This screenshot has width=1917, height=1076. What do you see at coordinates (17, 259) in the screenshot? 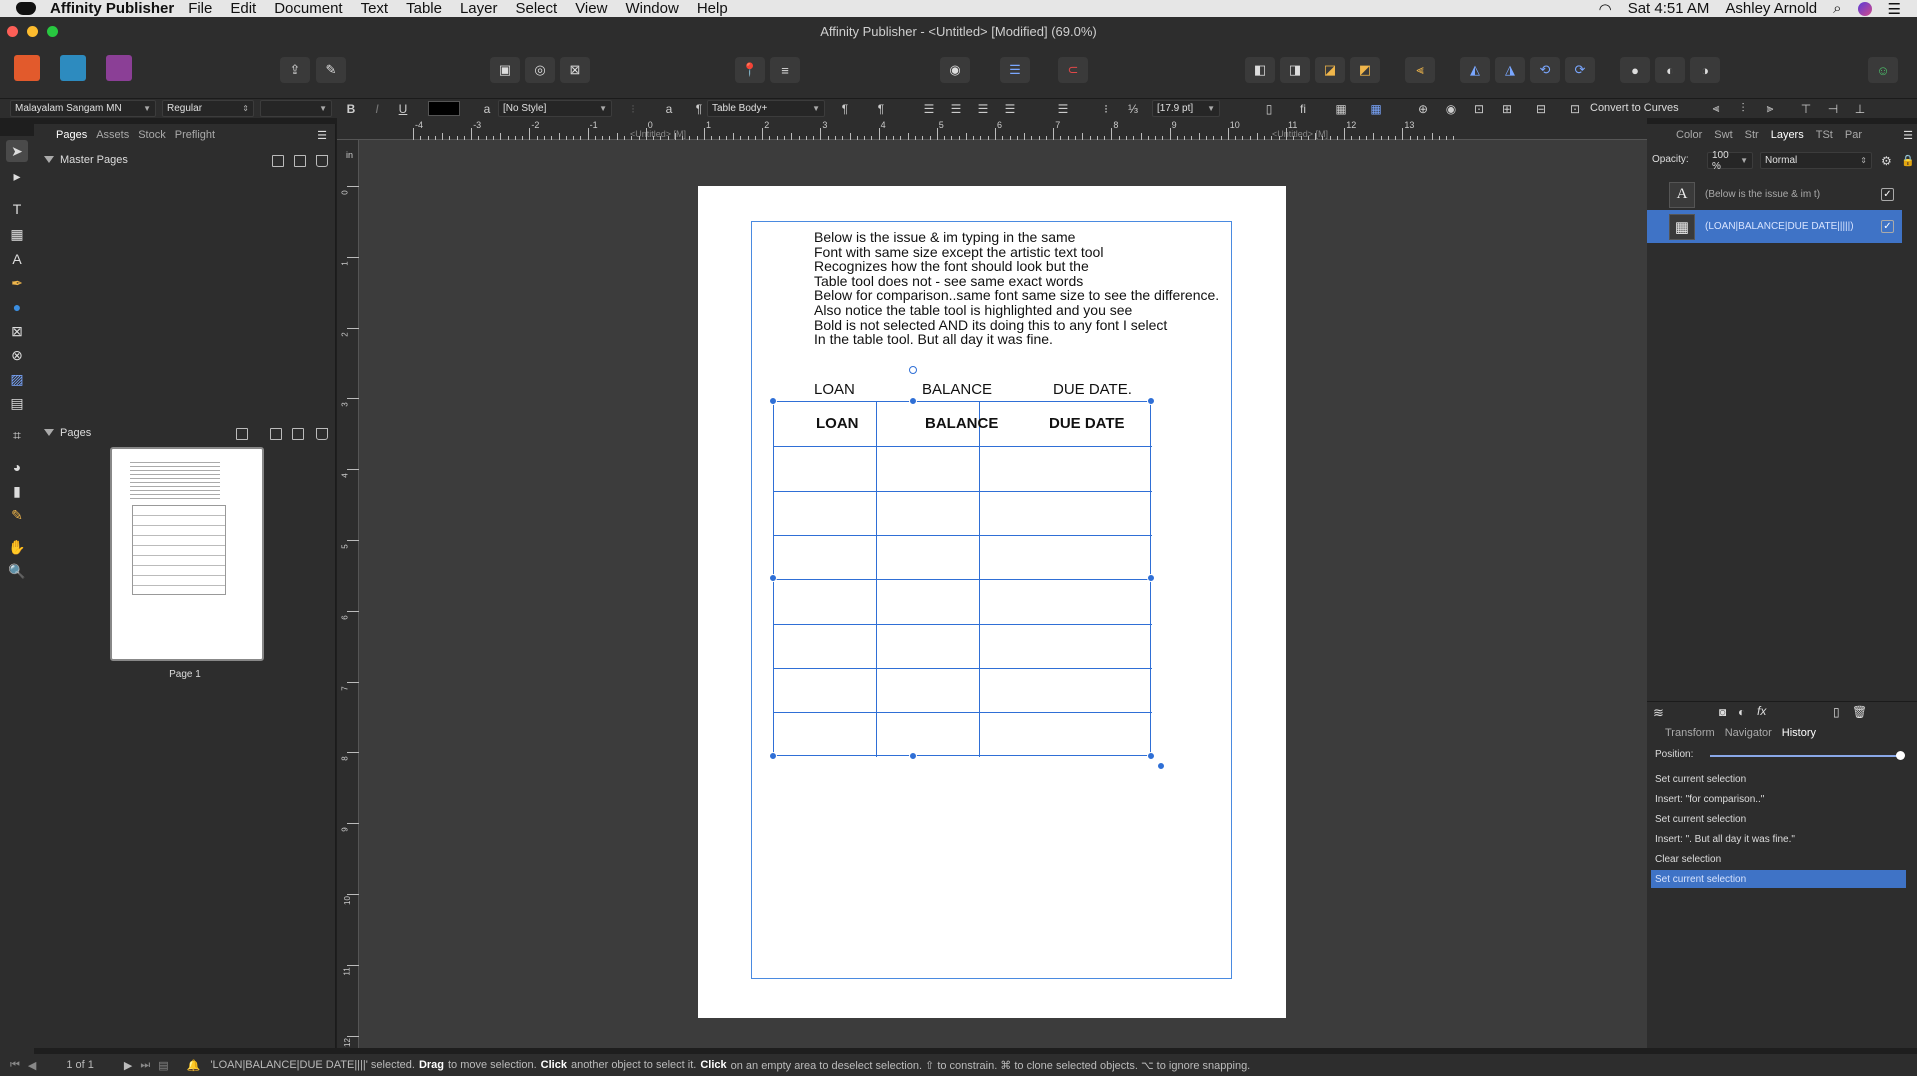
I see `artistic-text-tool-icon: A` at bounding box center [17, 259].